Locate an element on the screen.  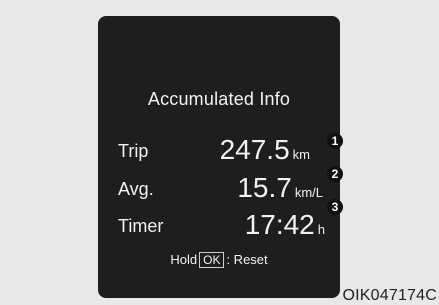
trip-row: Trip 247.5 km is located at coordinates (219, 149).